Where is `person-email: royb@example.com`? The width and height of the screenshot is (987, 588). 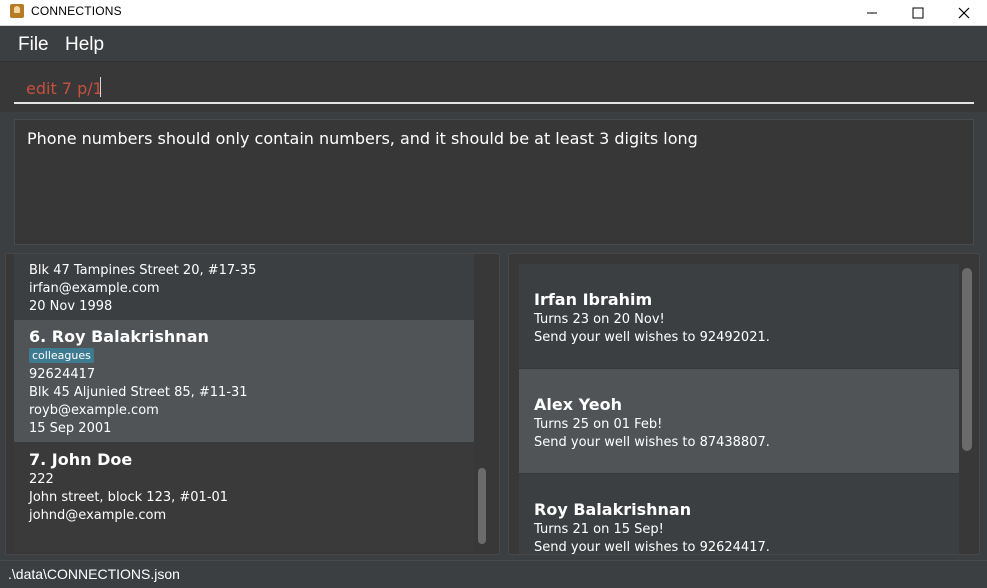
person-email: royb@example.com is located at coordinates (94, 410).